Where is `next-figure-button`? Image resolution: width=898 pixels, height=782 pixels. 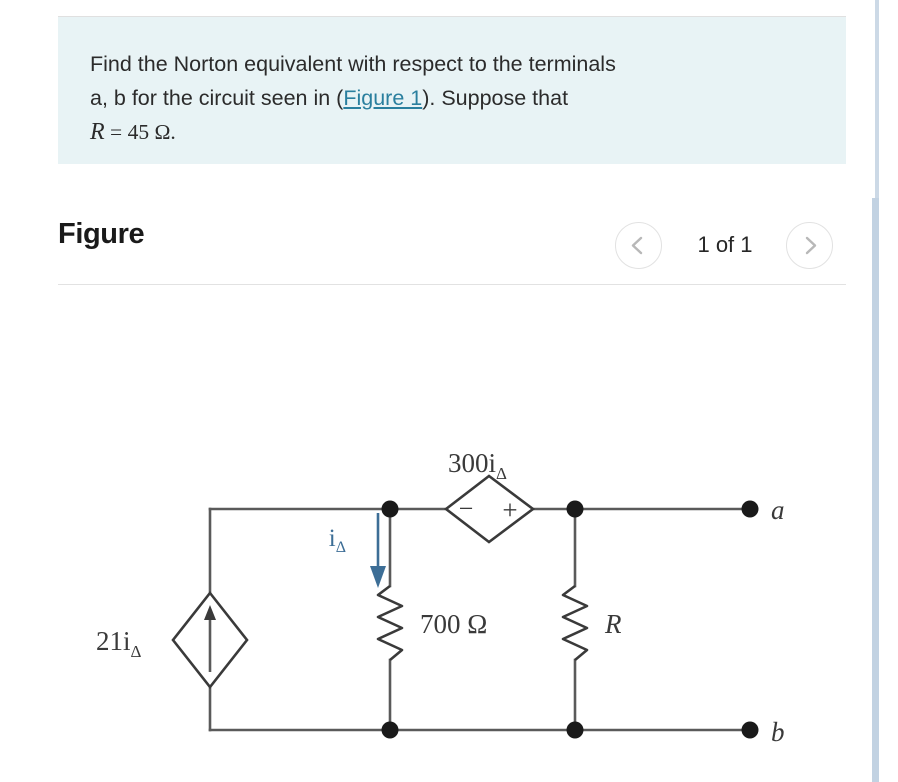 next-figure-button is located at coordinates (809, 245).